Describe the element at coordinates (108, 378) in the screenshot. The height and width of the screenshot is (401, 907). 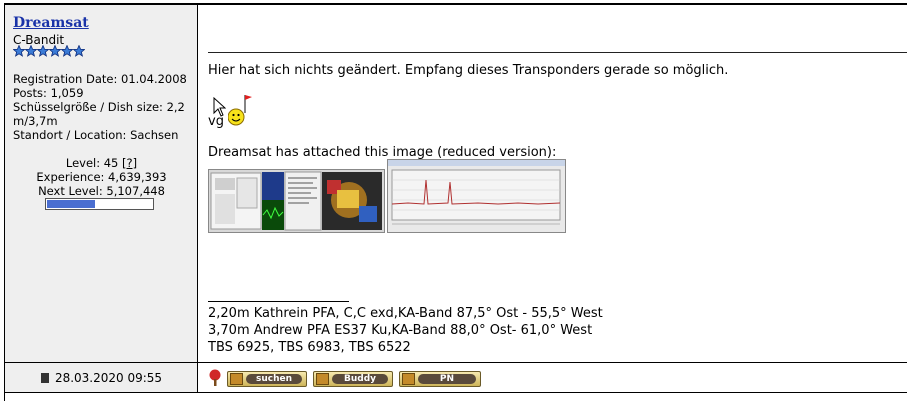
I see `post-date: 28.03.2020 09:55` at that location.